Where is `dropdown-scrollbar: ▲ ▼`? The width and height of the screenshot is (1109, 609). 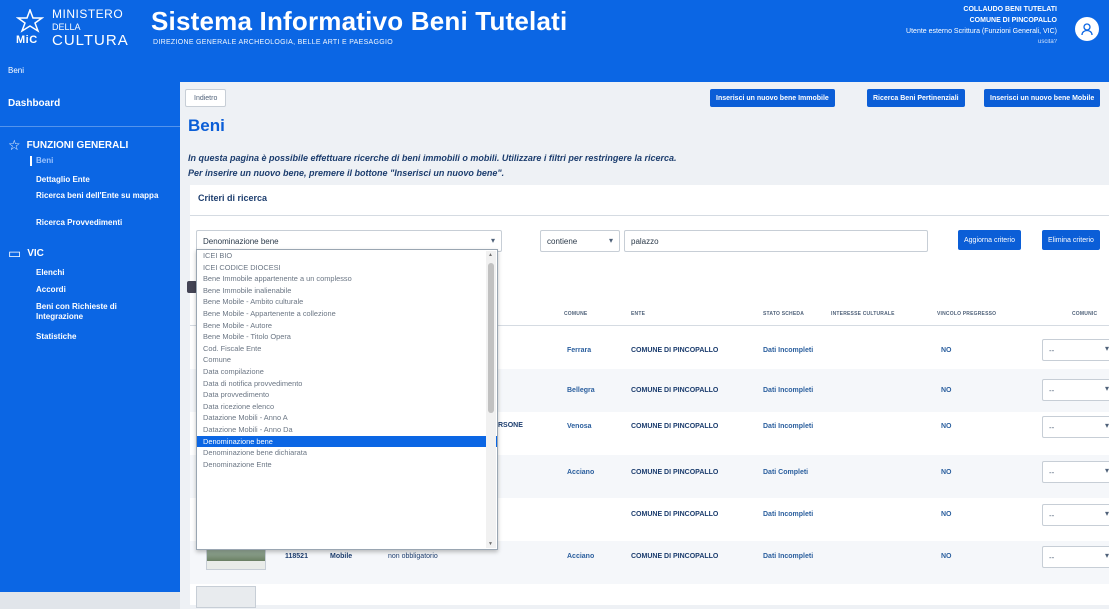
dropdown-scrollbar: ▲ ▼ is located at coordinates (491, 399).